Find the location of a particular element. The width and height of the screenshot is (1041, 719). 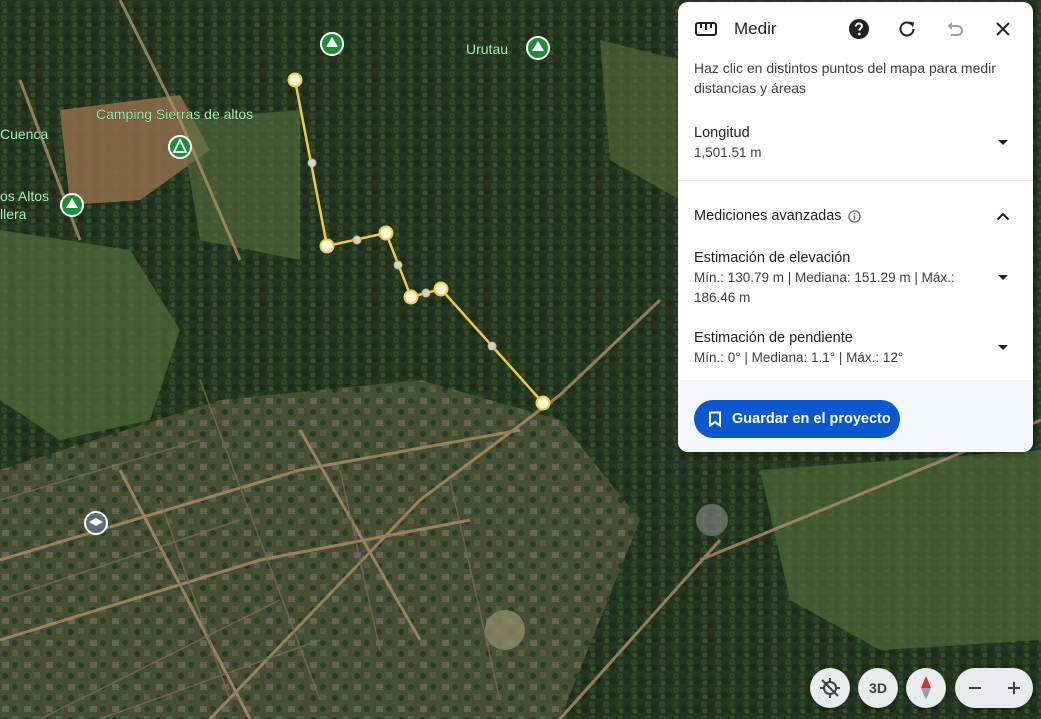

help-icon is located at coordinates (859, 29).